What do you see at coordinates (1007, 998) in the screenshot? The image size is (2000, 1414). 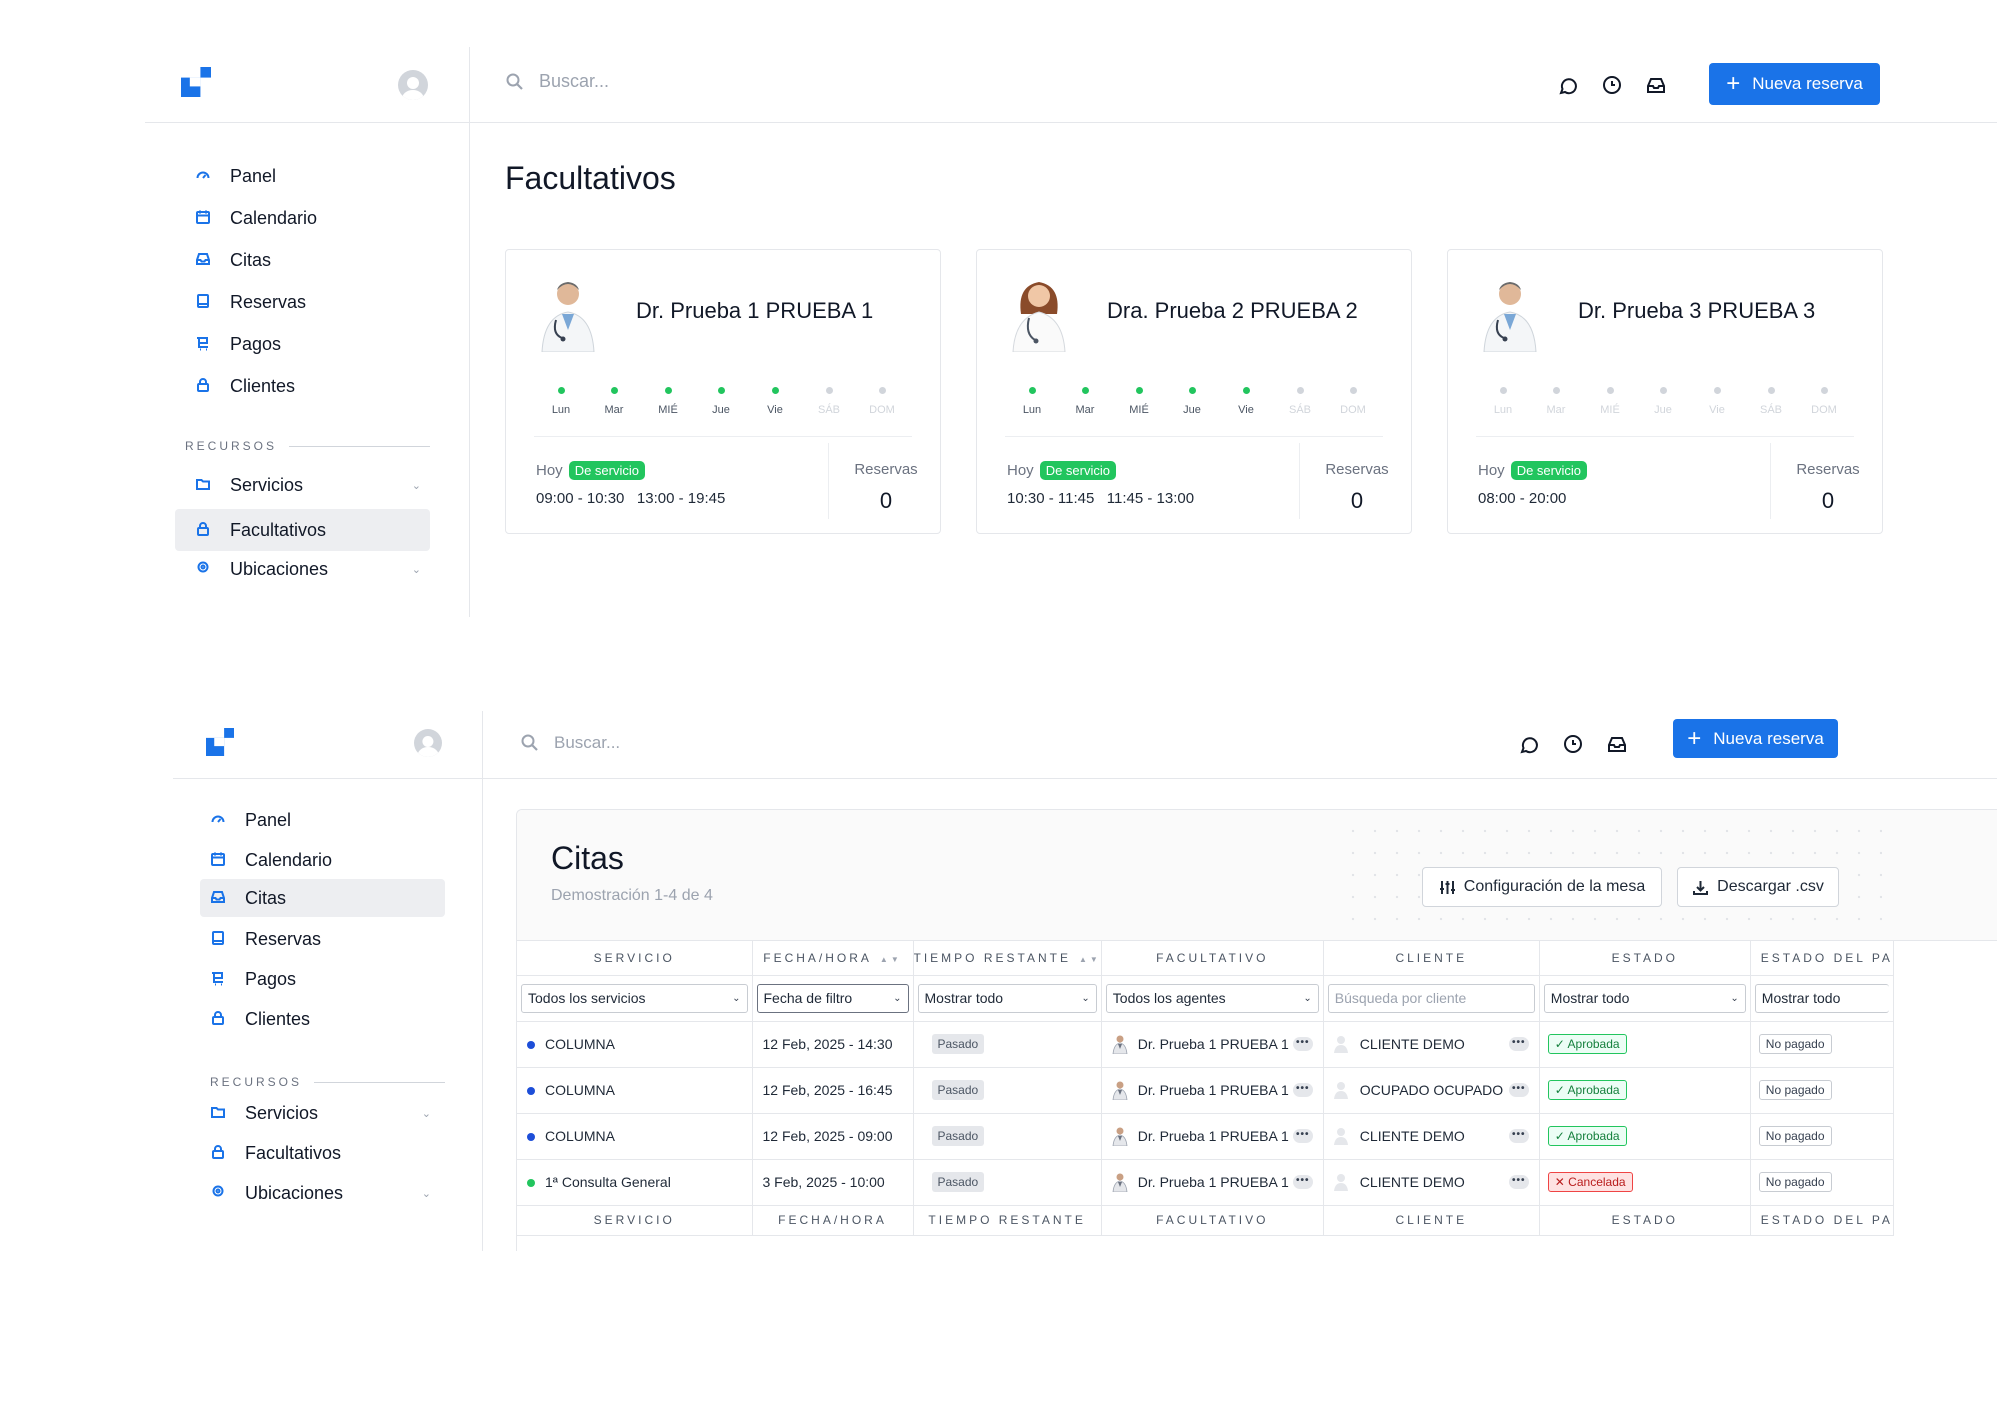 I see `time-left-filter-select: Mostrar todo ⌄` at bounding box center [1007, 998].